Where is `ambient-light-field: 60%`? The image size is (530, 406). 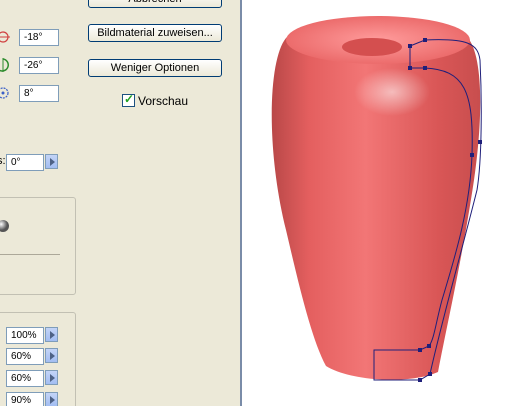 ambient-light-field: 60% is located at coordinates (25, 356).